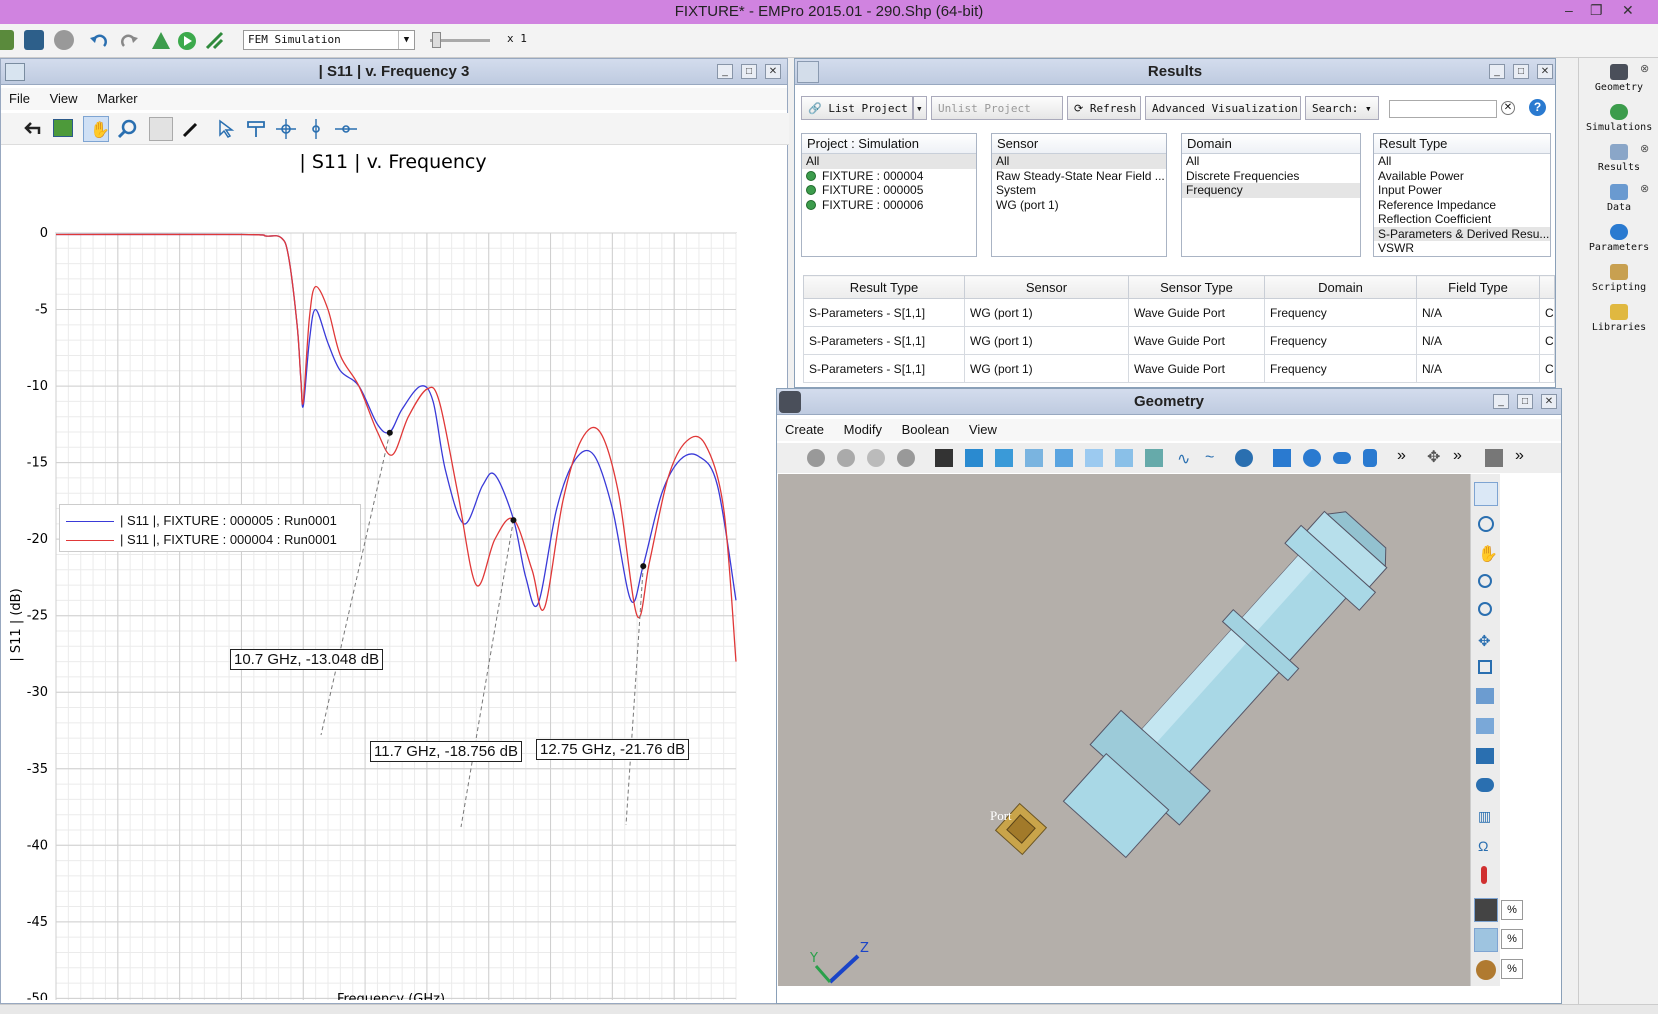  What do you see at coordinates (983, 429) in the screenshot?
I see `menu-view: View` at bounding box center [983, 429].